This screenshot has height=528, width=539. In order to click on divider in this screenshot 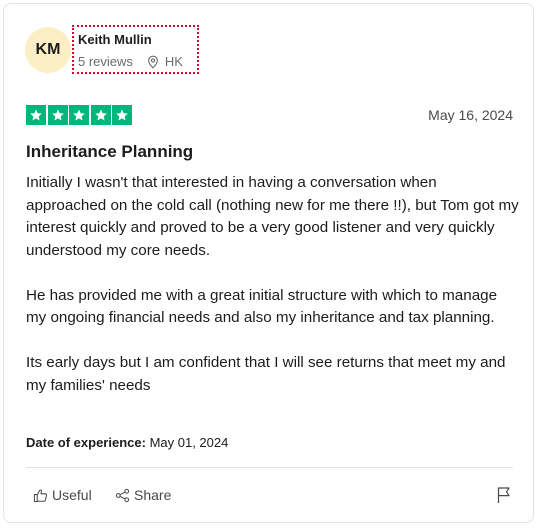, I will do `click(269, 467)`.